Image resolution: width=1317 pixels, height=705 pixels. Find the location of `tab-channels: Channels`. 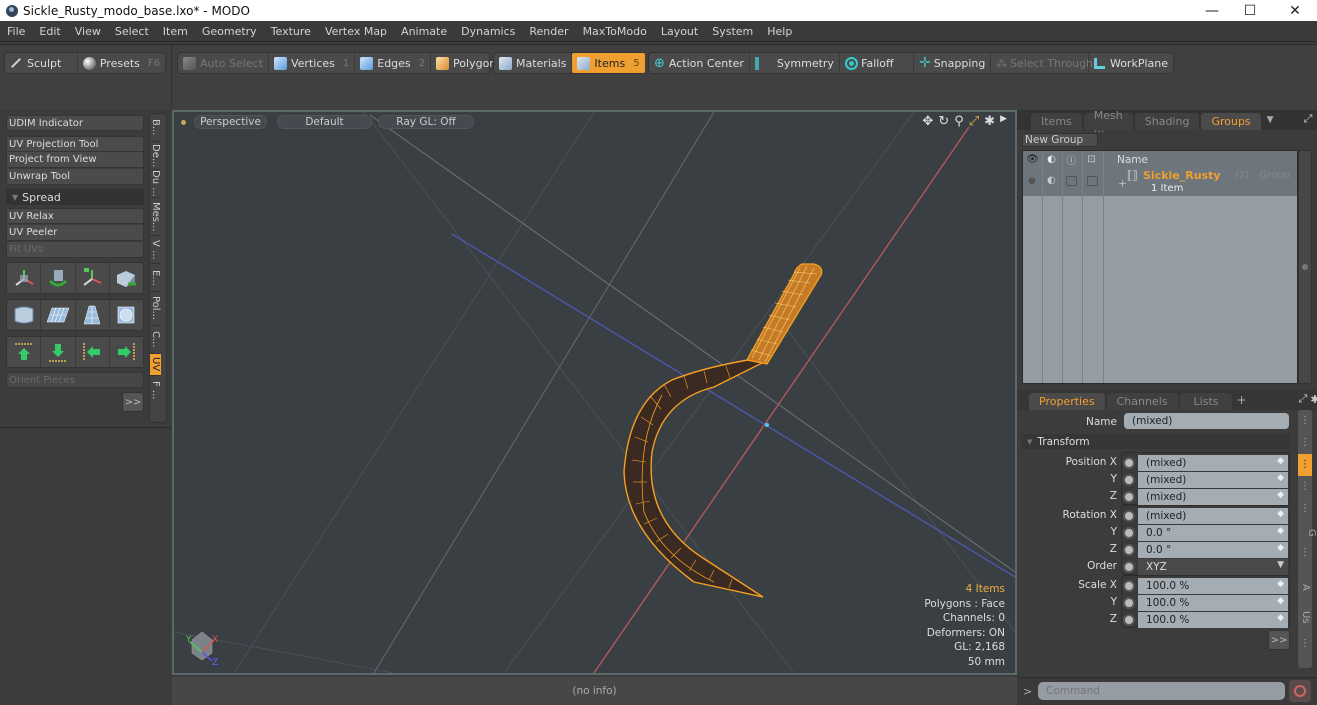

tab-channels: Channels is located at coordinates (1142, 401).